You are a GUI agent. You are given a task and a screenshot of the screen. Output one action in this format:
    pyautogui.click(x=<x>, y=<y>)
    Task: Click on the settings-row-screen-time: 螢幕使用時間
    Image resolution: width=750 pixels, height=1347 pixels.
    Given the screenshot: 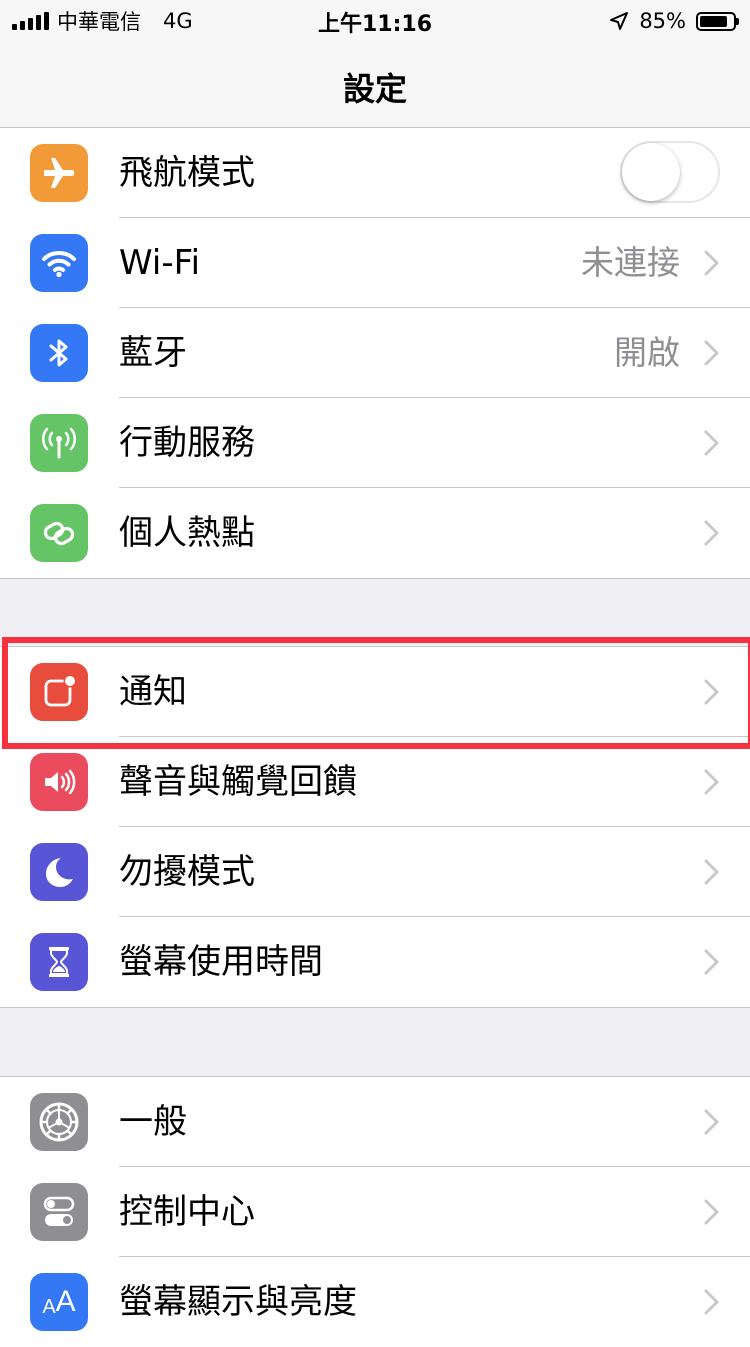 What is the action you would take?
    pyautogui.click(x=375, y=962)
    